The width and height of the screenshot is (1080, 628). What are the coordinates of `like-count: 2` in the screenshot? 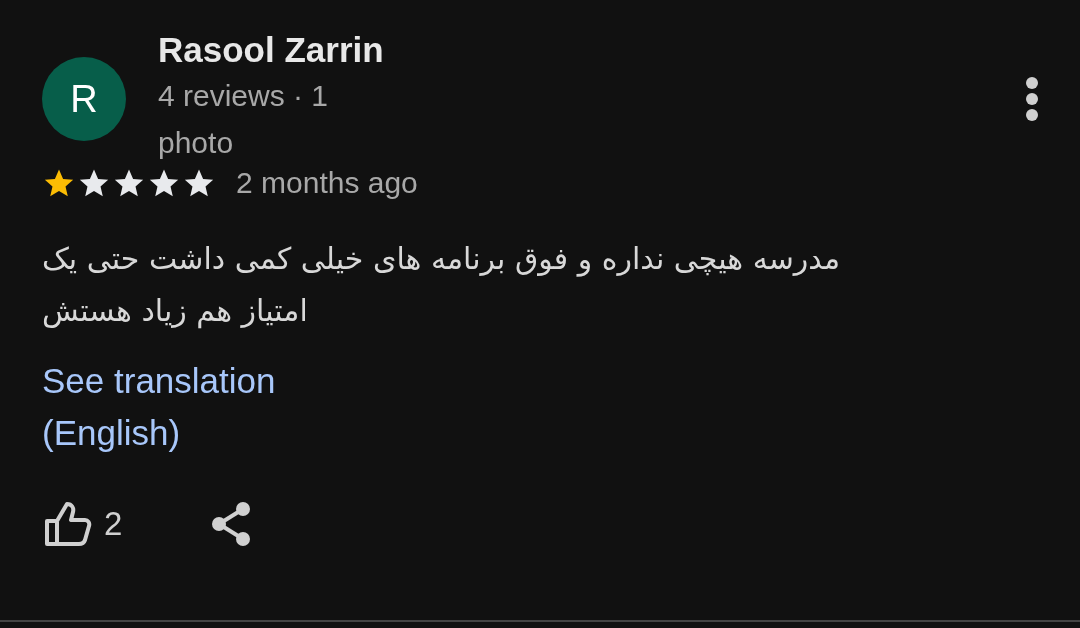 It's located at (113, 524).